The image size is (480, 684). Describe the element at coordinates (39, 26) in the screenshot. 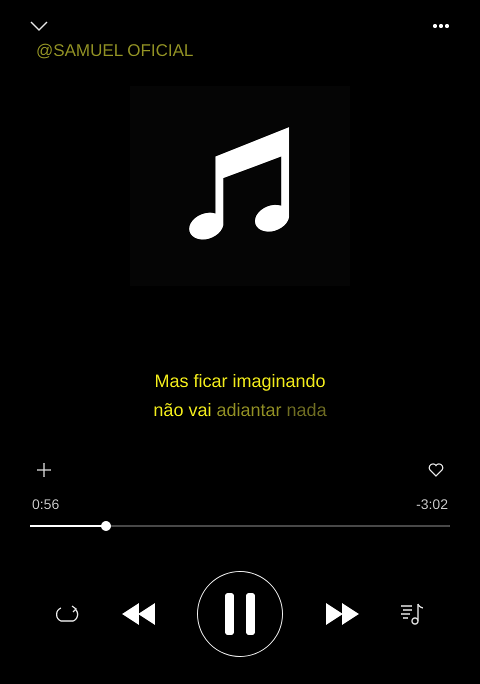

I see `collapse-icon` at that location.